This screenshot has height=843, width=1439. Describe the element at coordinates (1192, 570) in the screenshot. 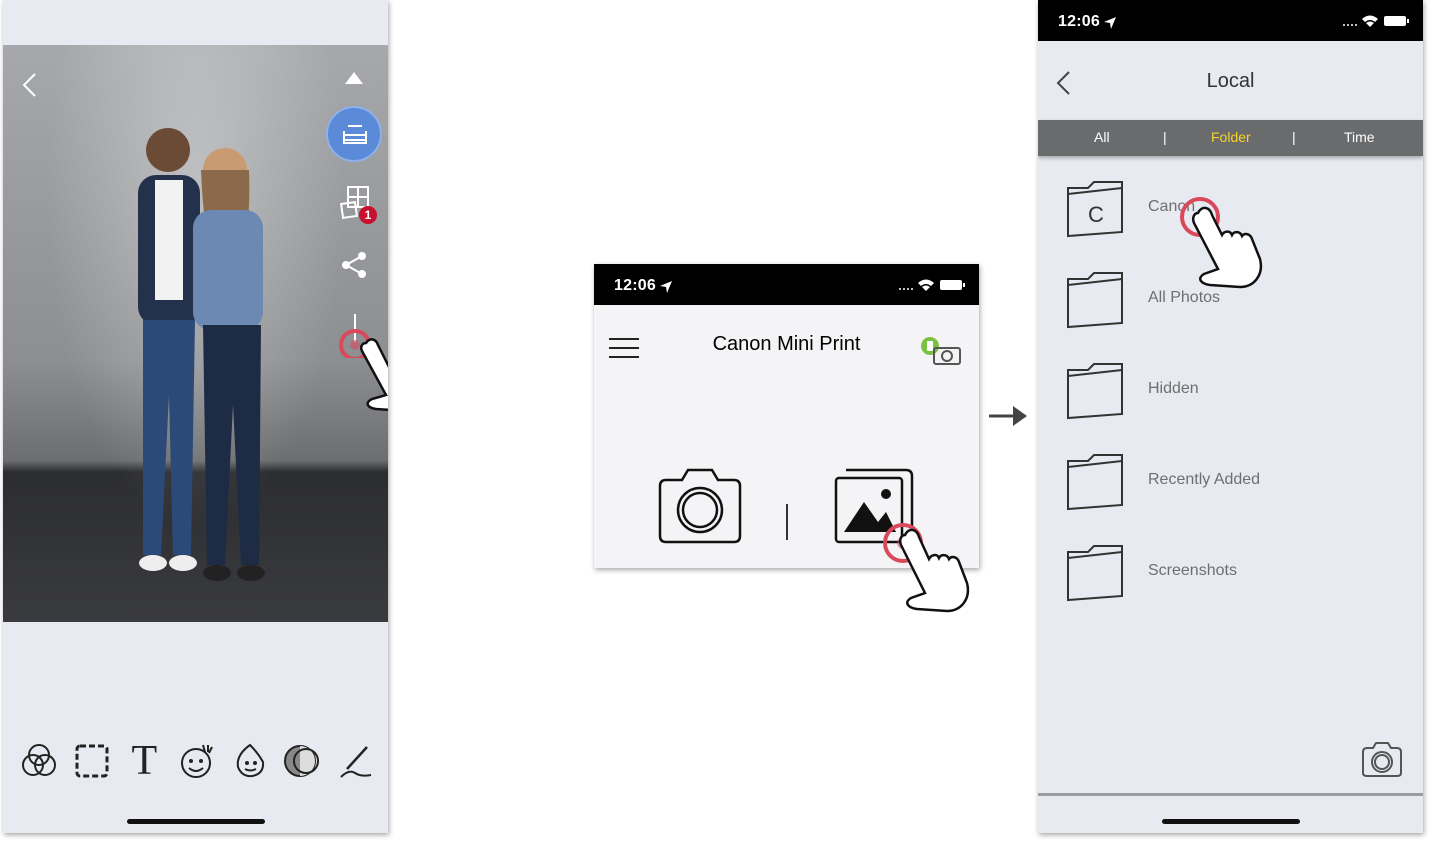

I see `folder-label: Screenshots` at that location.